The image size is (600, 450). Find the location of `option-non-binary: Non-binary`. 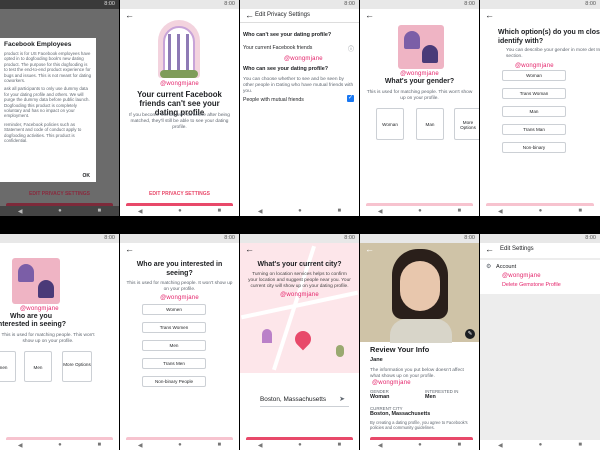

option-non-binary: Non-binary is located at coordinates (534, 147).